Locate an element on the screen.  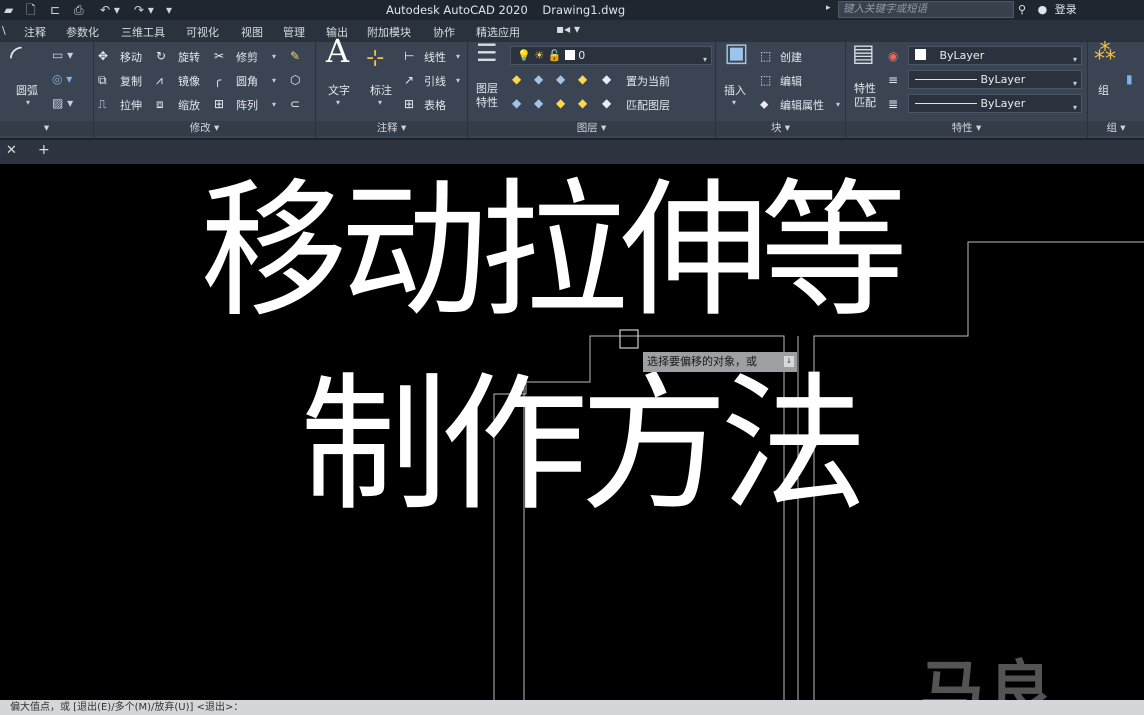
customize-quick-access-icon: ▾ is located at coordinates (169, 10).